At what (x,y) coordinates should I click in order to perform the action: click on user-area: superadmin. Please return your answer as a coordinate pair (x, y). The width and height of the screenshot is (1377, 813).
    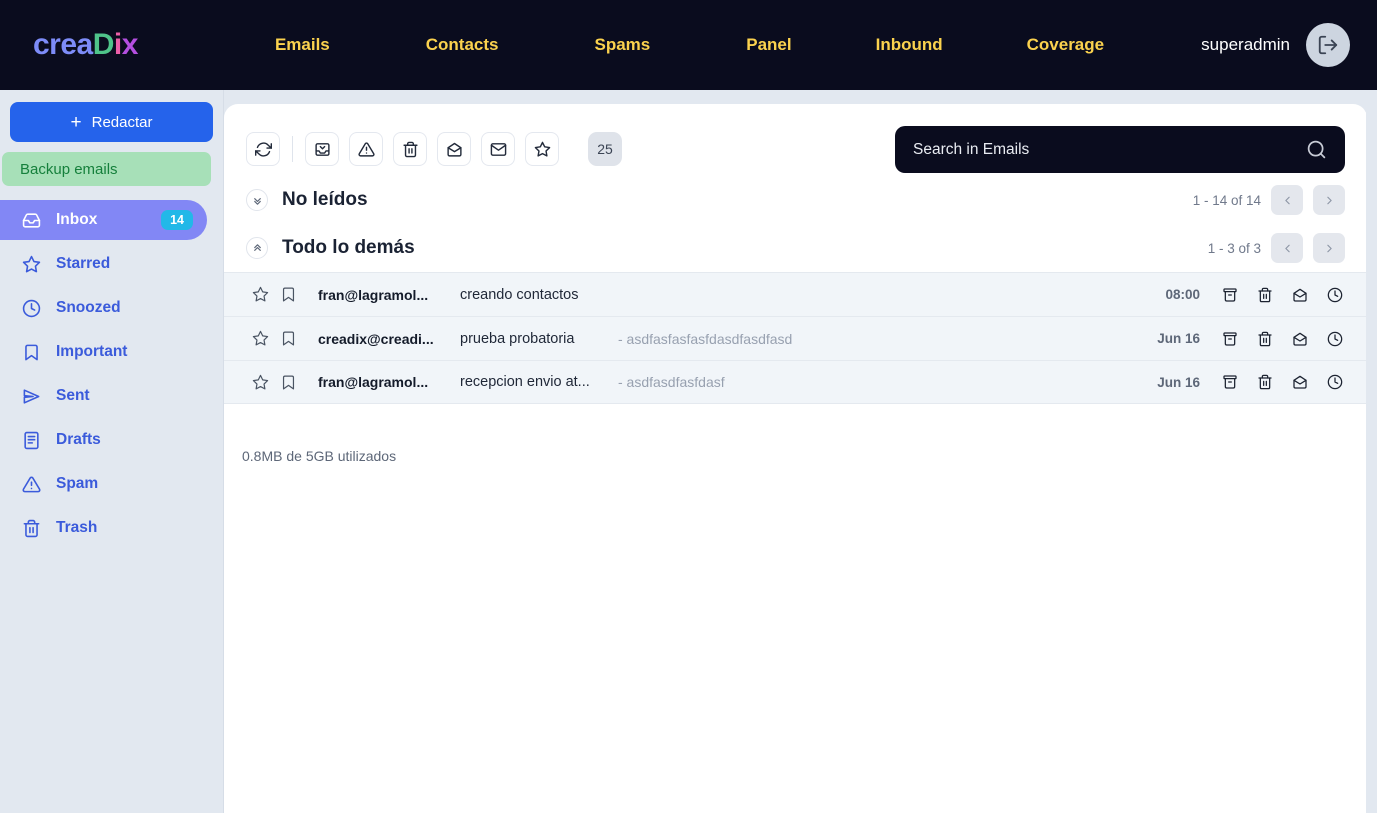
    Looking at the image, I should click on (1275, 45).